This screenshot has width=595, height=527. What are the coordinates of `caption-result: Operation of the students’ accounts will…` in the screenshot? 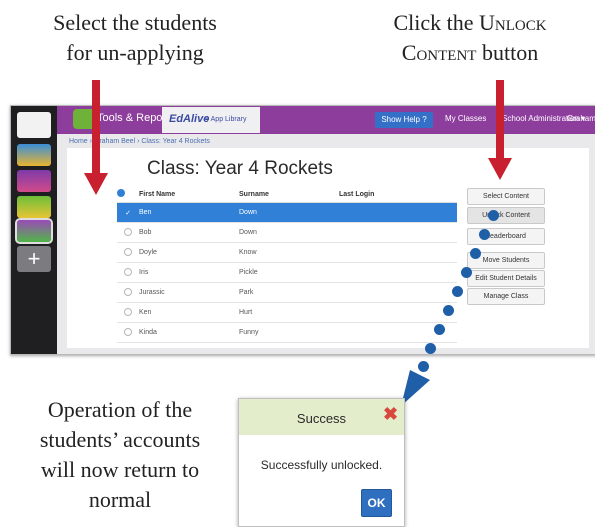 It's located at (120, 455).